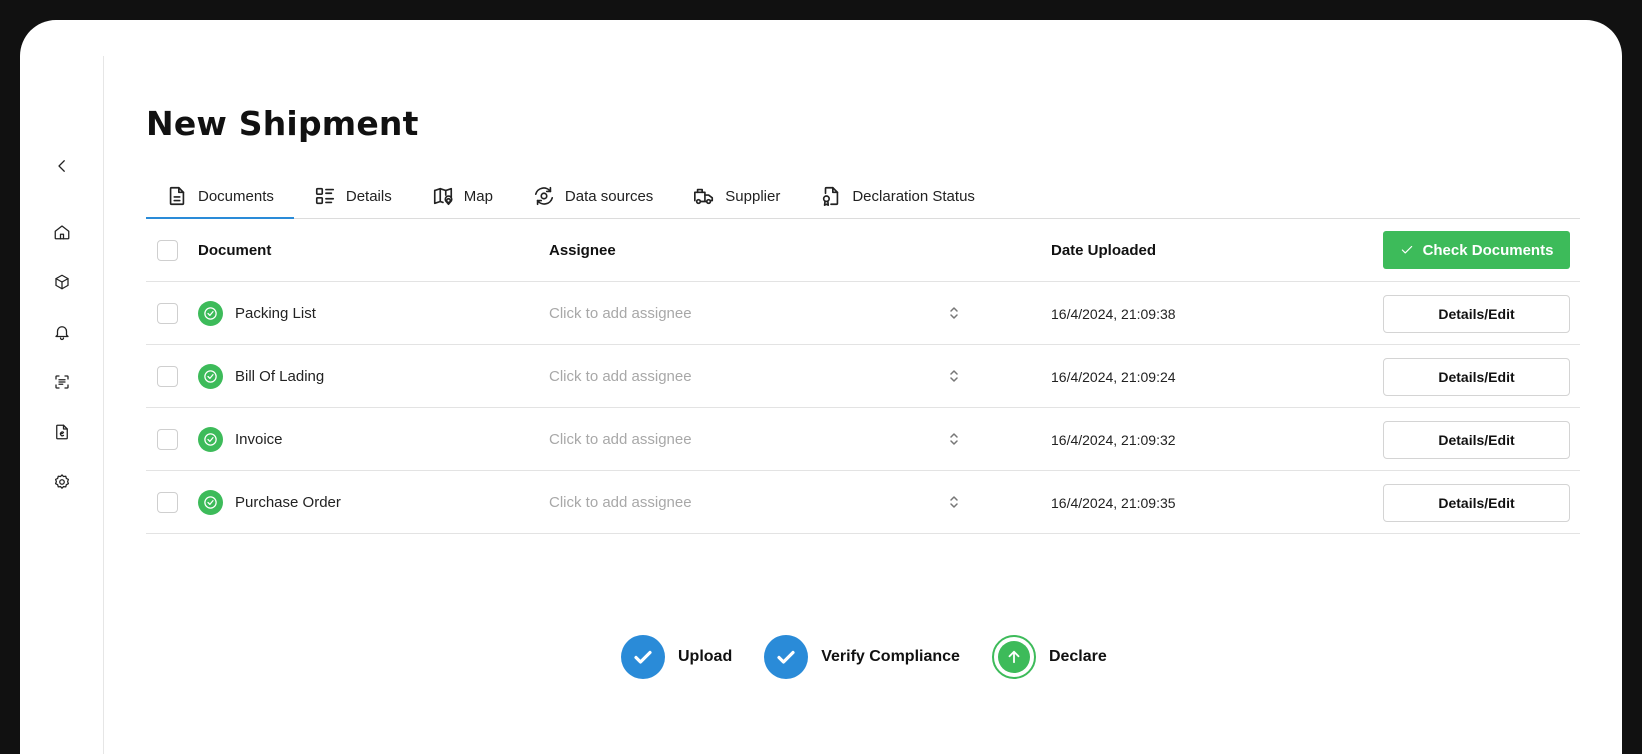 The image size is (1642, 754). I want to click on tab-data-sources: Data sources, so click(593, 196).